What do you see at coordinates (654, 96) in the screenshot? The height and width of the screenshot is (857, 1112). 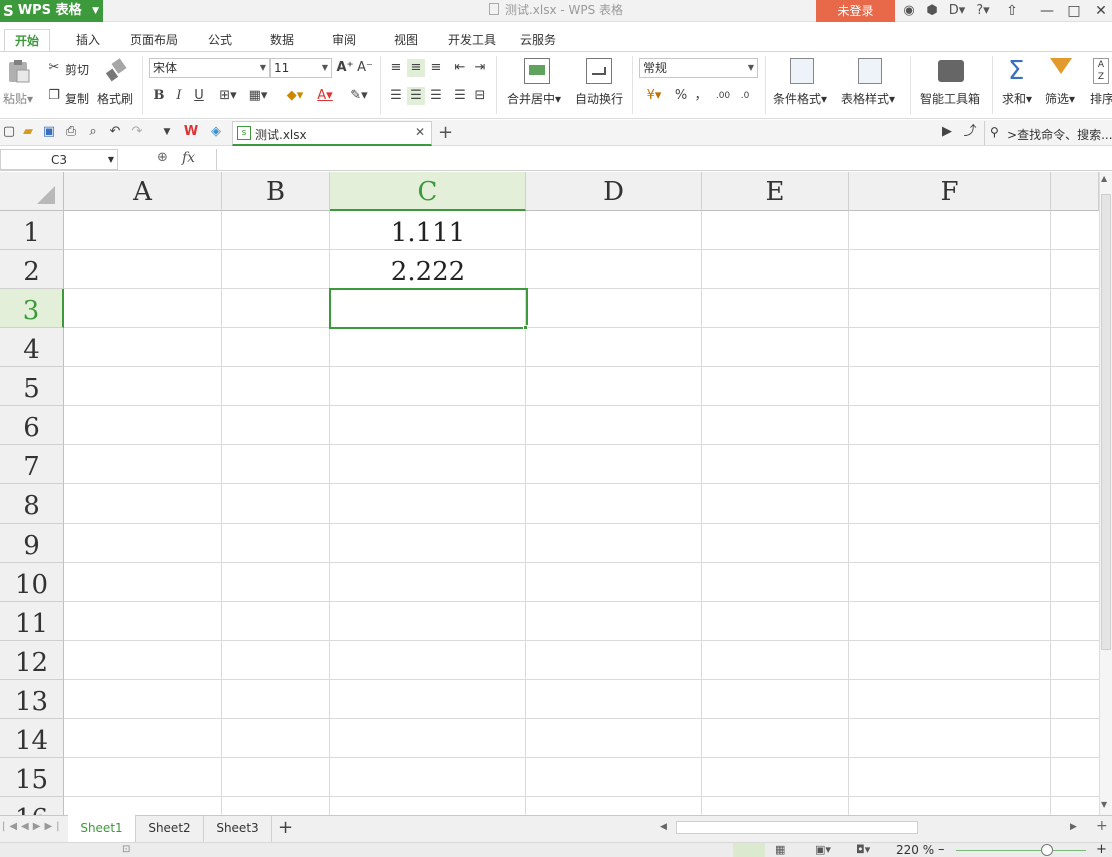 I see `currency-icon: ¥▾` at bounding box center [654, 96].